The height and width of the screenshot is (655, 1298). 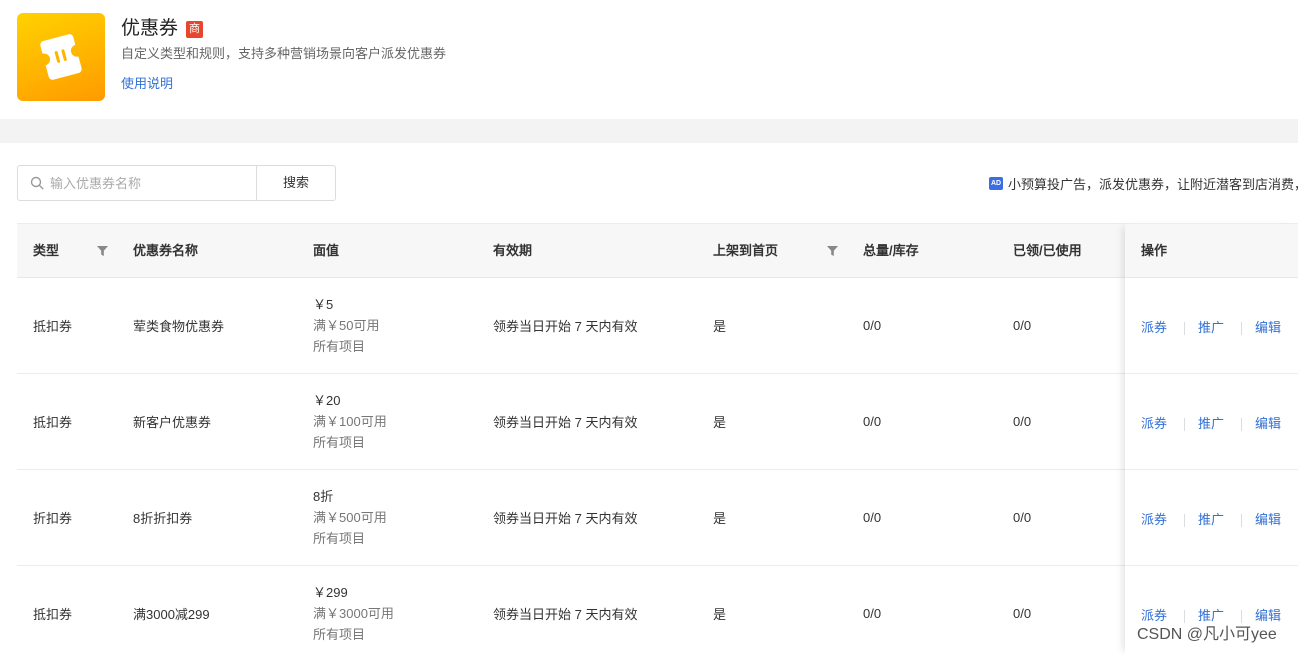 What do you see at coordinates (891, 250) in the screenshot?
I see `column-header-stock: 总量/库存` at bounding box center [891, 250].